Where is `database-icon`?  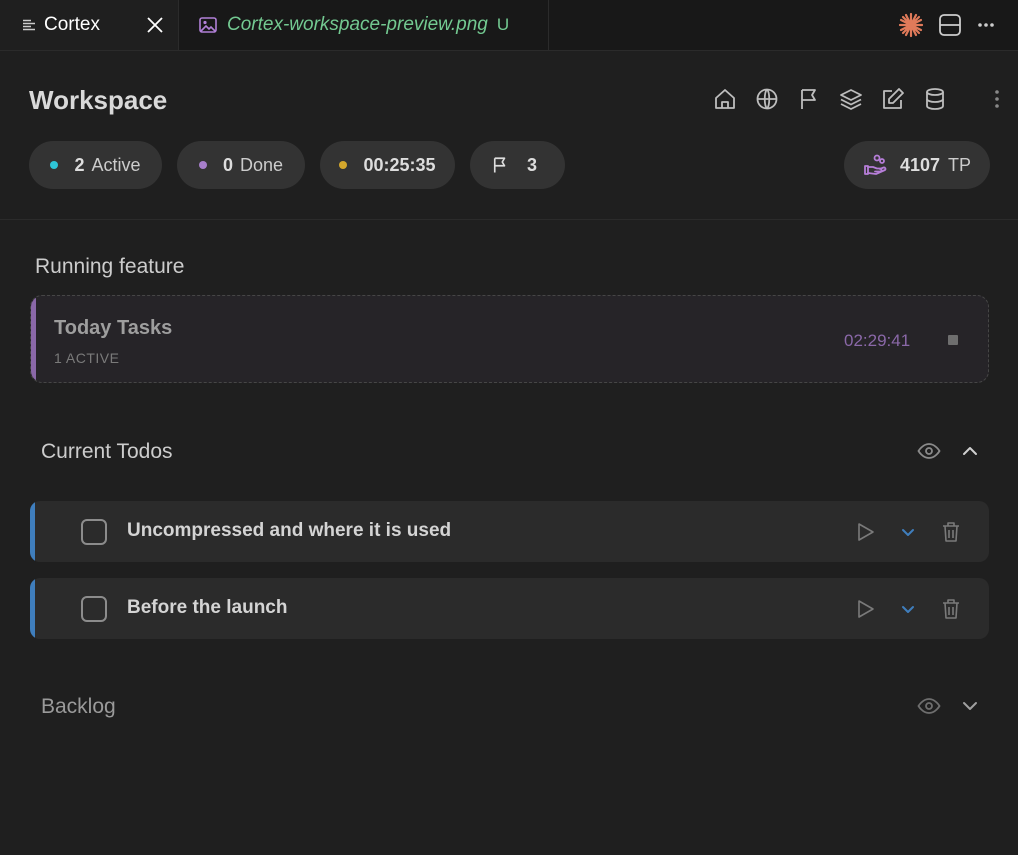
database-icon is located at coordinates (935, 99).